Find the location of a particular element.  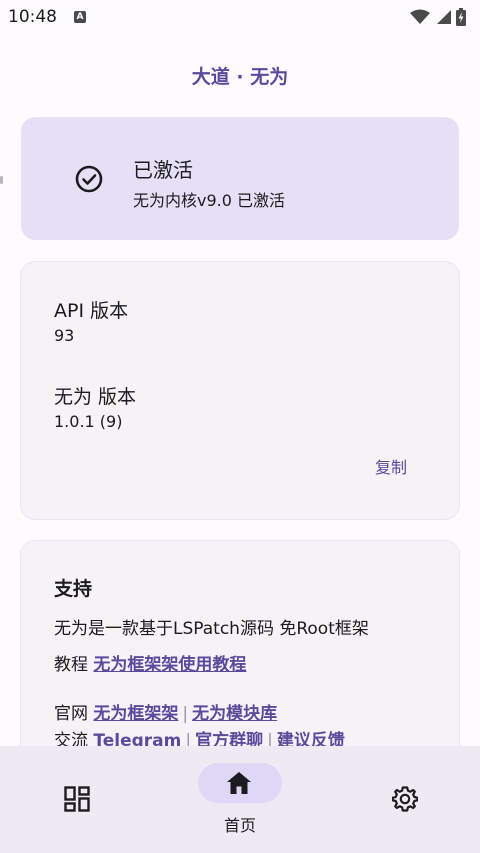

activation-subtitle: 无为内核v9.0 已激活 is located at coordinates (209, 200).